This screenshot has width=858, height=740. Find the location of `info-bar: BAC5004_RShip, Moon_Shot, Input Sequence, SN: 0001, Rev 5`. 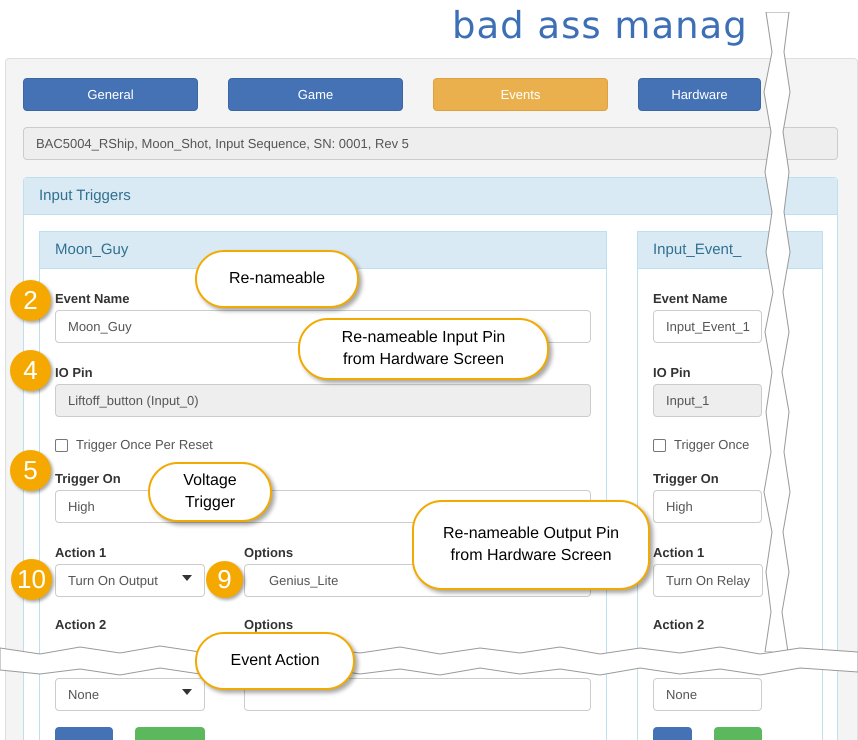

info-bar: BAC5004_RShip, Moon_Shot, Input Sequence, SN: 0001, Rev 5 is located at coordinates (430, 143).